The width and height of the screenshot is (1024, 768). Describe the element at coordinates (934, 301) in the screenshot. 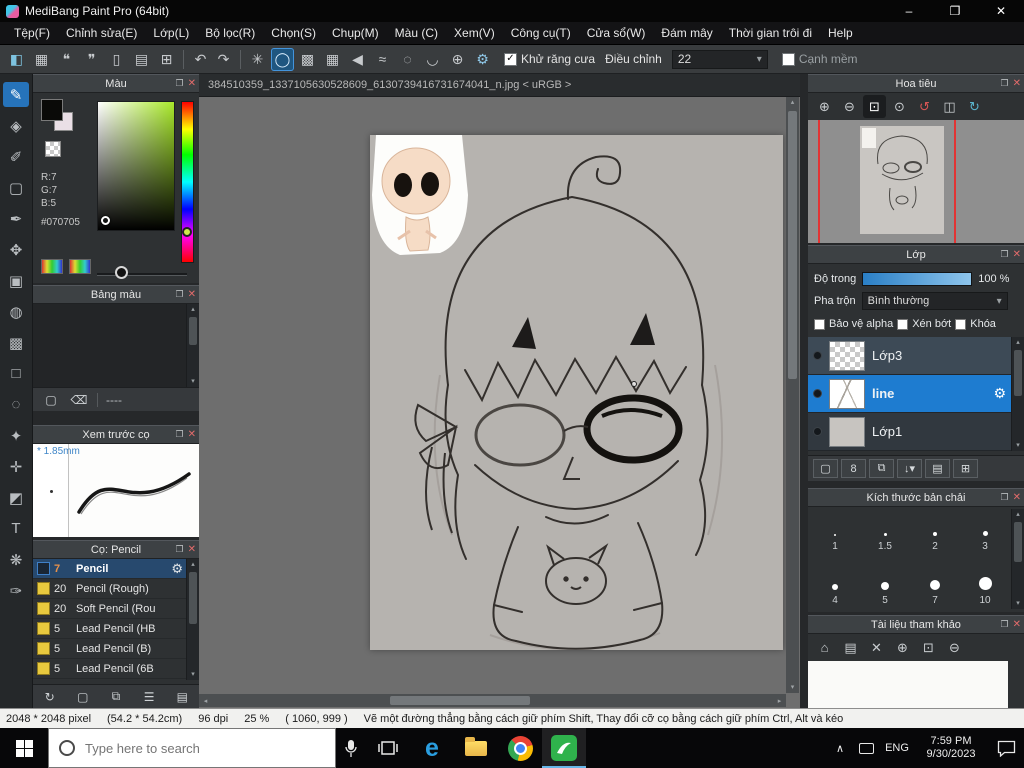

I see `blend-dropdown: Bình thường ▾` at that location.